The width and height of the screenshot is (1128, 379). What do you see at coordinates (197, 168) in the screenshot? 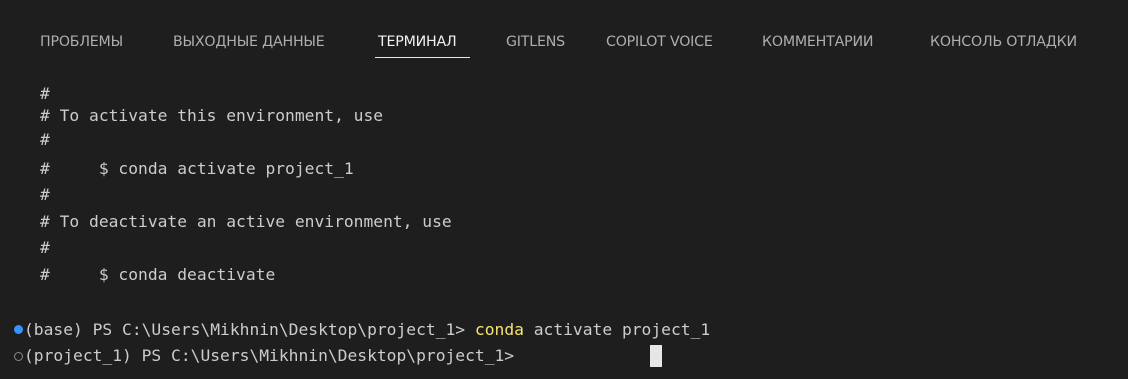
I see `terminal-line: # $ conda activate project_1` at bounding box center [197, 168].